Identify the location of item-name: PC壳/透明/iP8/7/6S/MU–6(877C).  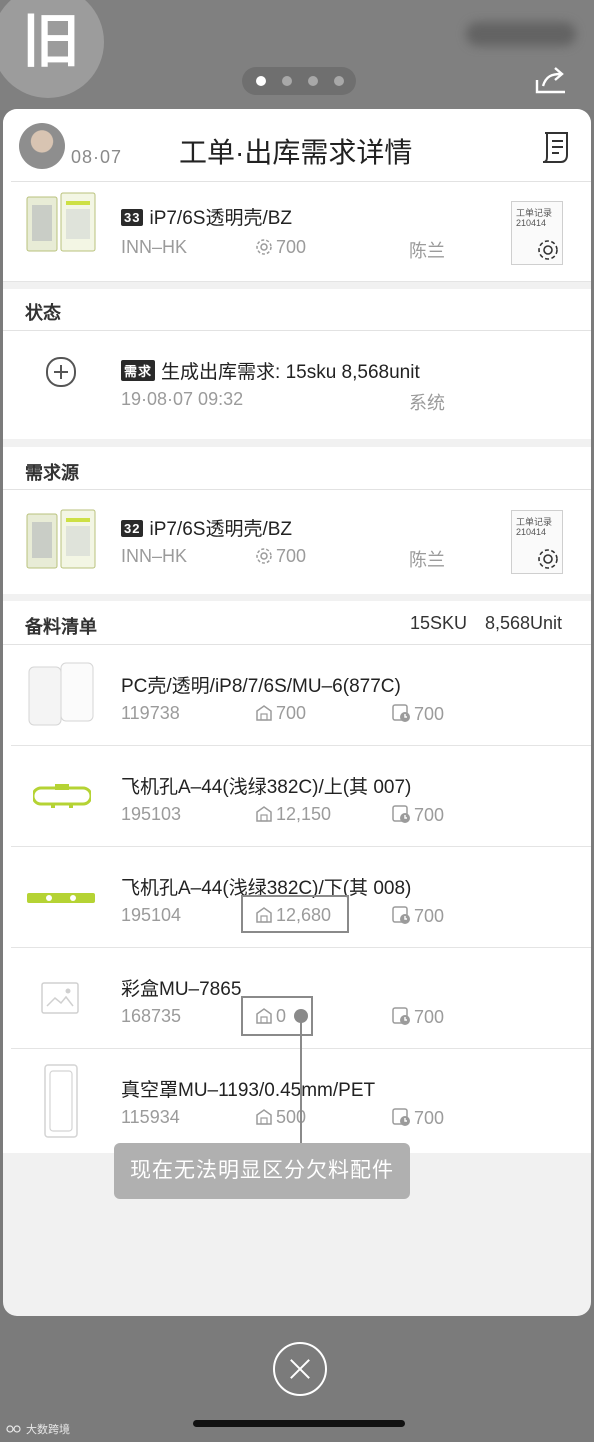
(261, 686).